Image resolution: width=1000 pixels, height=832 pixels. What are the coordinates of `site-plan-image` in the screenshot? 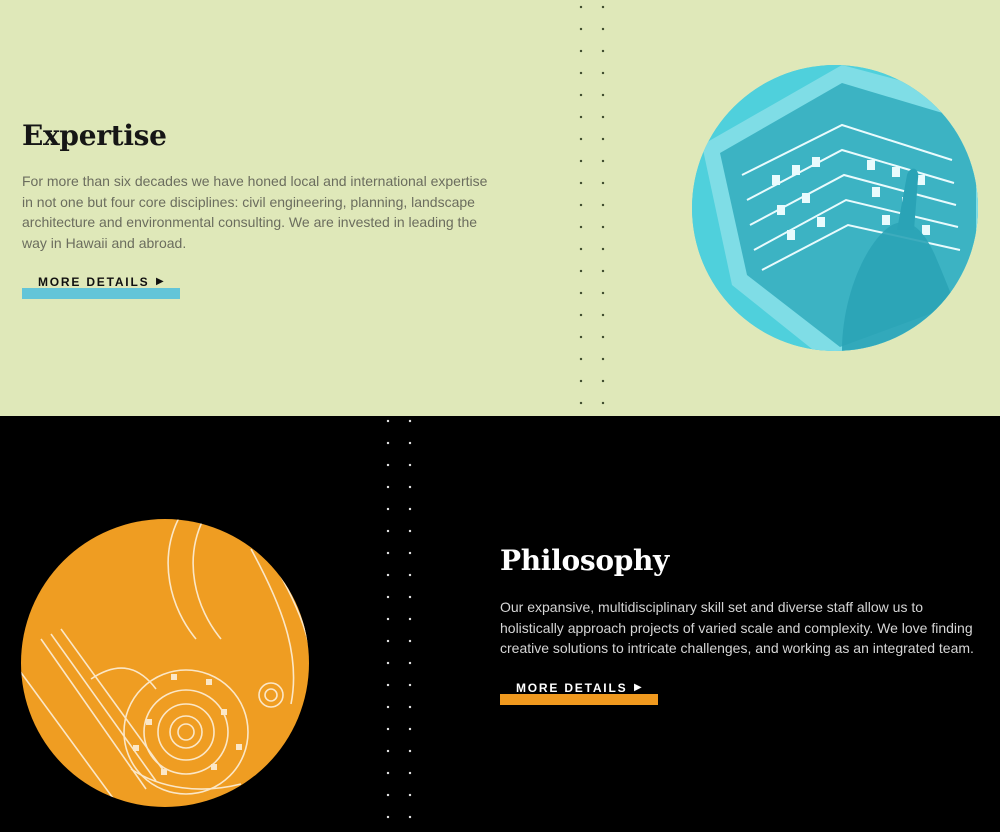 It's located at (165, 663).